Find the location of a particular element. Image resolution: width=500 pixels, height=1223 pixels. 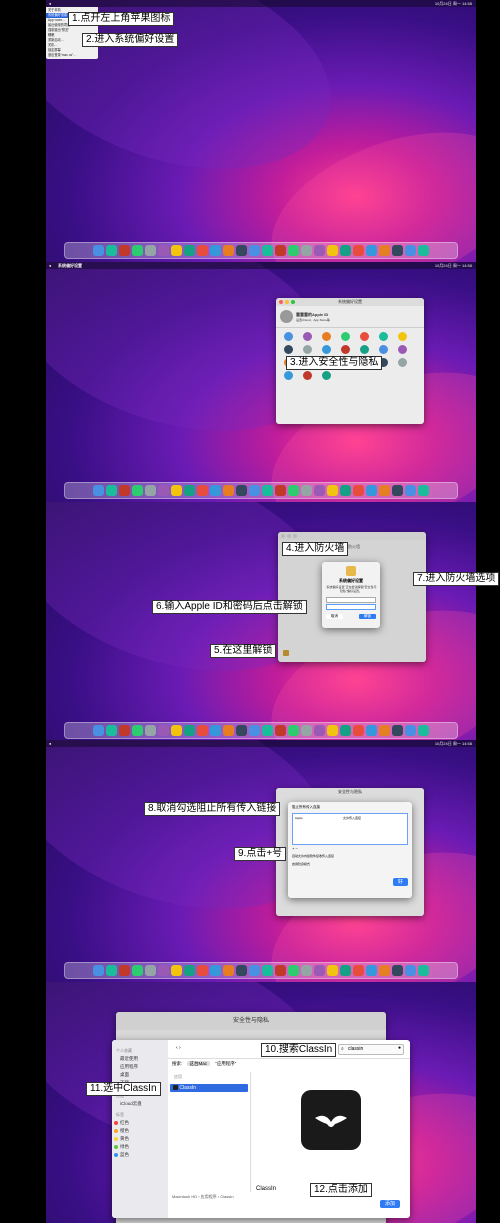

block-all-checkbox: 阻止所有传入连接 is located at coordinates (350, 807).